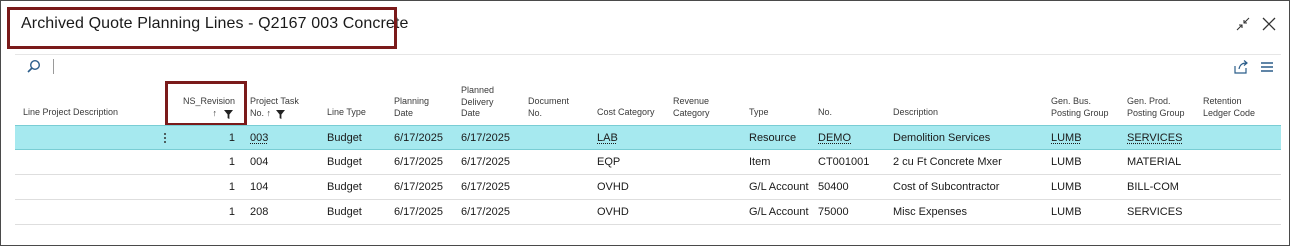 The image size is (1290, 246). What do you see at coordinates (478, 90) in the screenshot?
I see `column-header-planned-delivery-line1: Planned` at bounding box center [478, 90].